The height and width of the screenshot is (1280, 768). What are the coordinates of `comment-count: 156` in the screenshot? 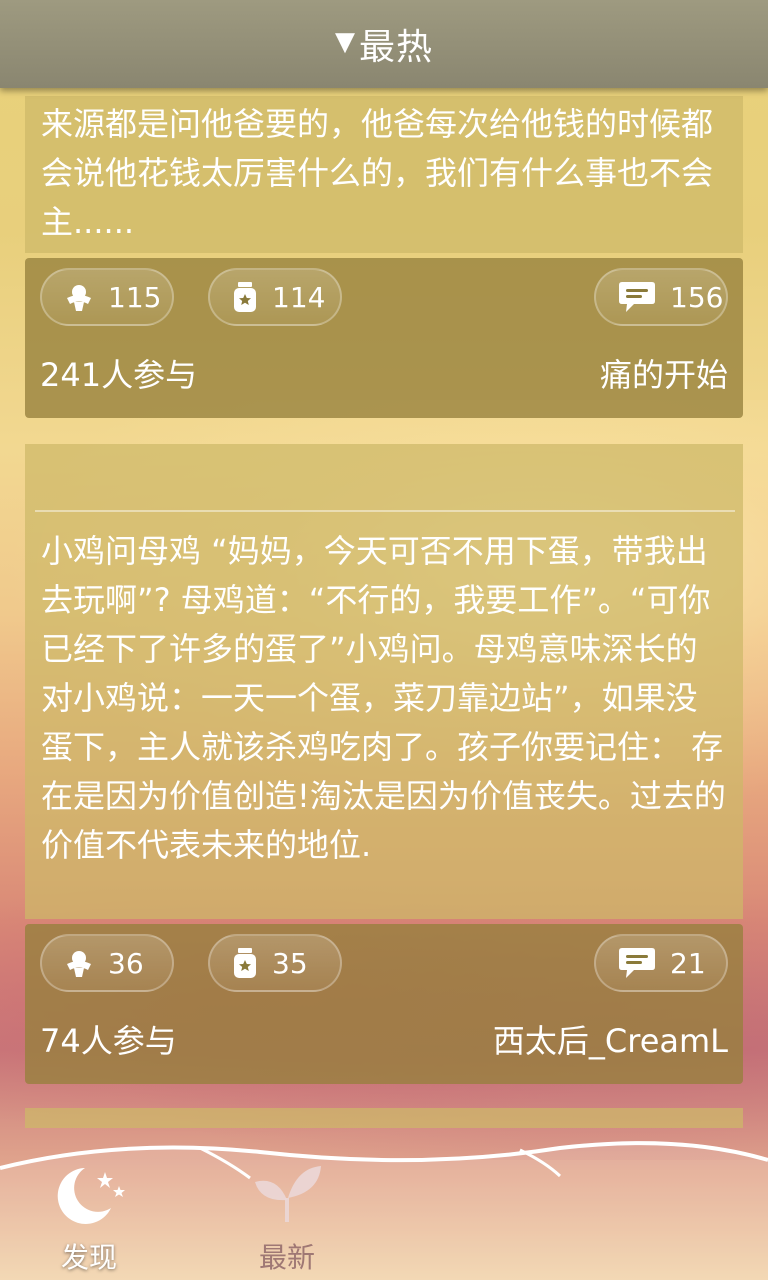 It's located at (697, 297).